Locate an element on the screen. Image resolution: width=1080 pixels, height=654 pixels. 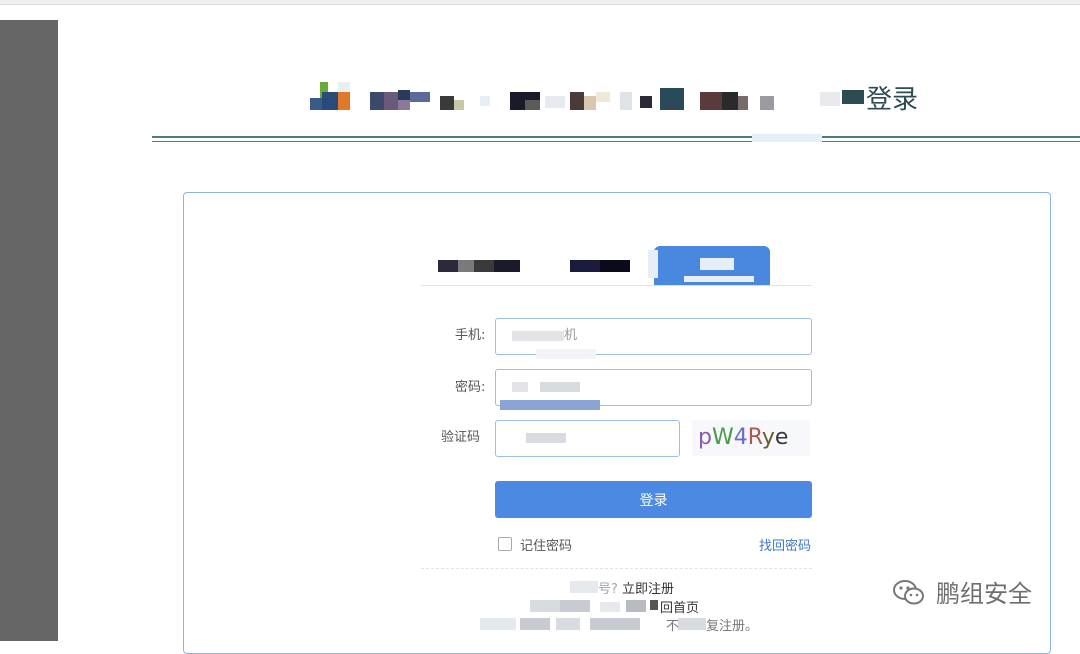
forgot-password-link: 找回密码 is located at coordinates (785, 544).